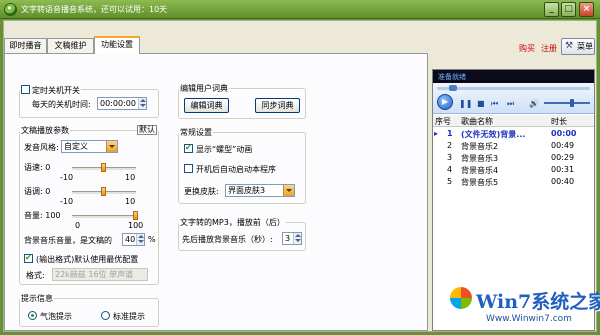 Image resolution: width=600 pixels, height=335 pixels. What do you see at coordinates (563, 181) in the screenshot?
I see `playlist-duration: 00:40` at bounding box center [563, 181].